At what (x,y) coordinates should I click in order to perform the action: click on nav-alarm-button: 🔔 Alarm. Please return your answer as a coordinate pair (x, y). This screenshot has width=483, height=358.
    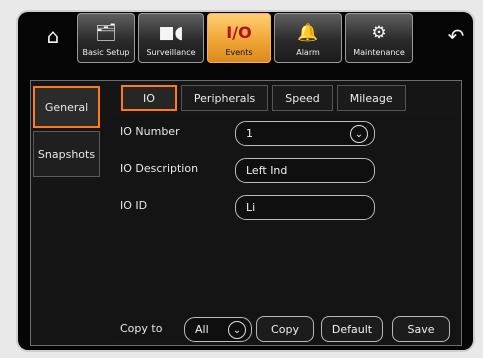
    Looking at the image, I should click on (308, 38).